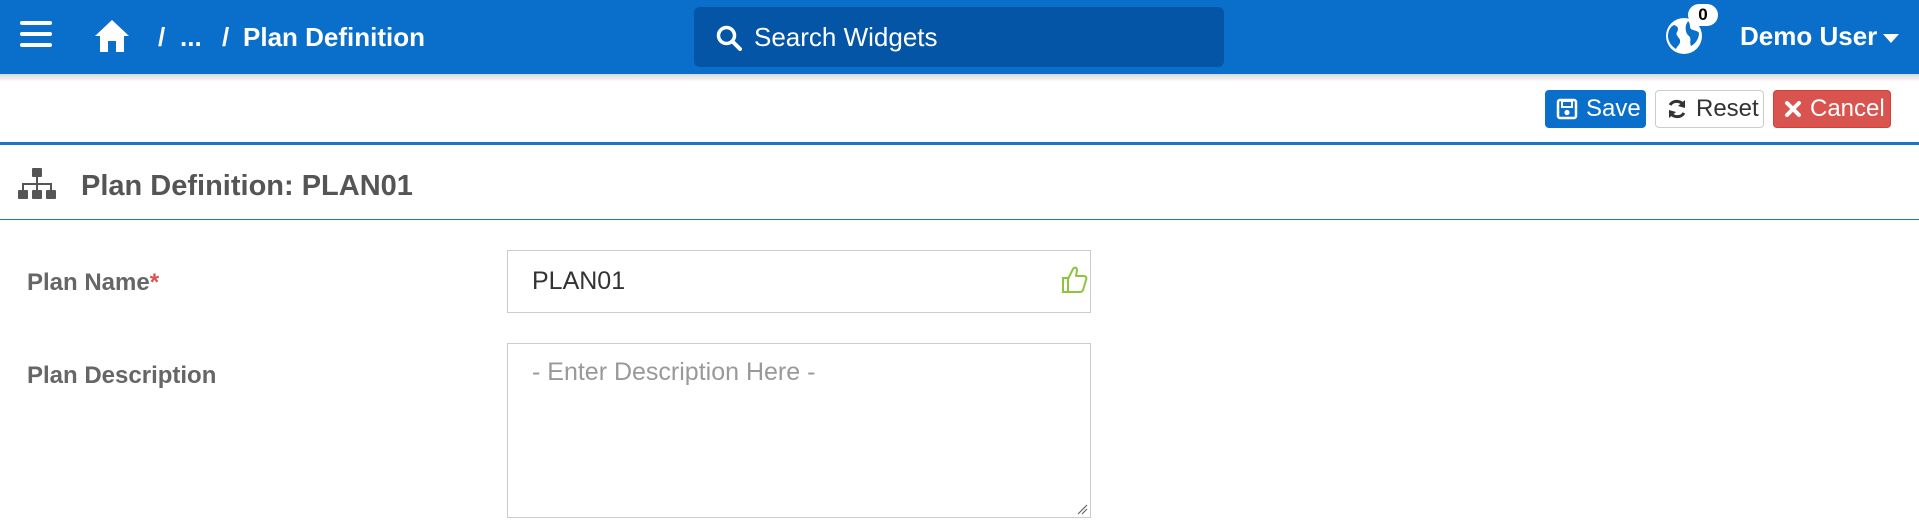 Image resolution: width=1919 pixels, height=531 pixels. Describe the element at coordinates (959, 143) in the screenshot. I see `section-divider` at that location.